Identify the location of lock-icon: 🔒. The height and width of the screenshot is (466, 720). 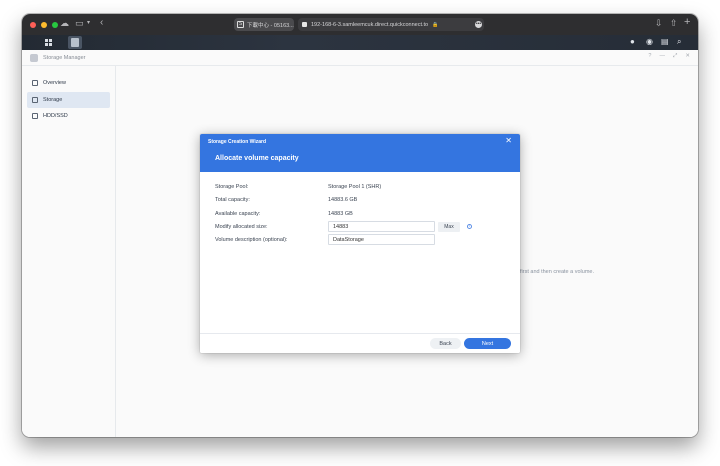
(435, 24).